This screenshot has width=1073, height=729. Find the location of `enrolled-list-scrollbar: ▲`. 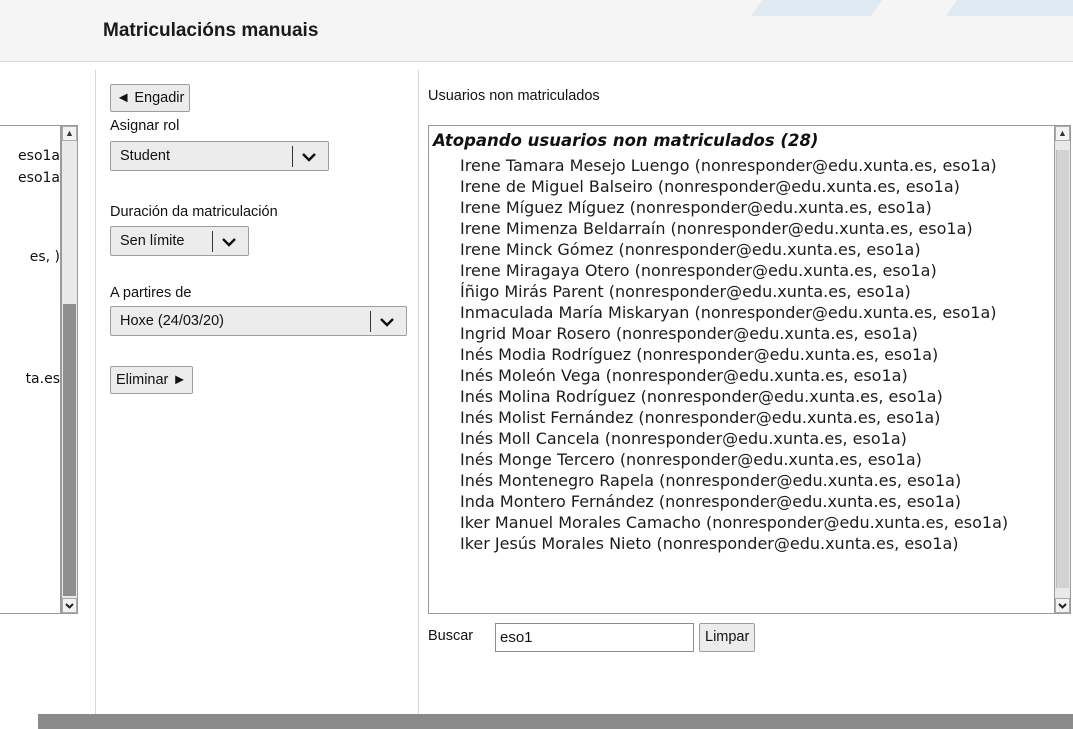

enrolled-list-scrollbar: ▲ is located at coordinates (69, 369).